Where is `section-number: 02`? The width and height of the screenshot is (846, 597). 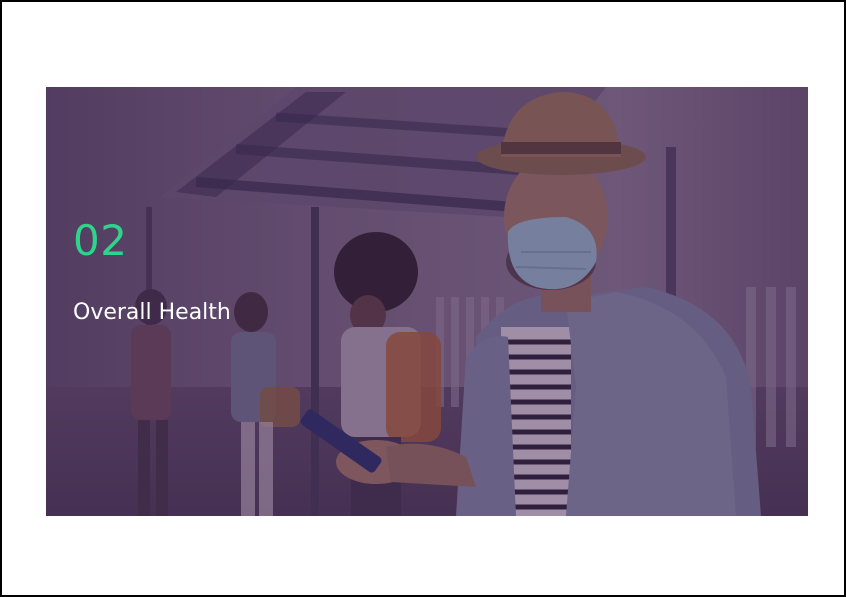 section-number: 02 is located at coordinates (100, 240).